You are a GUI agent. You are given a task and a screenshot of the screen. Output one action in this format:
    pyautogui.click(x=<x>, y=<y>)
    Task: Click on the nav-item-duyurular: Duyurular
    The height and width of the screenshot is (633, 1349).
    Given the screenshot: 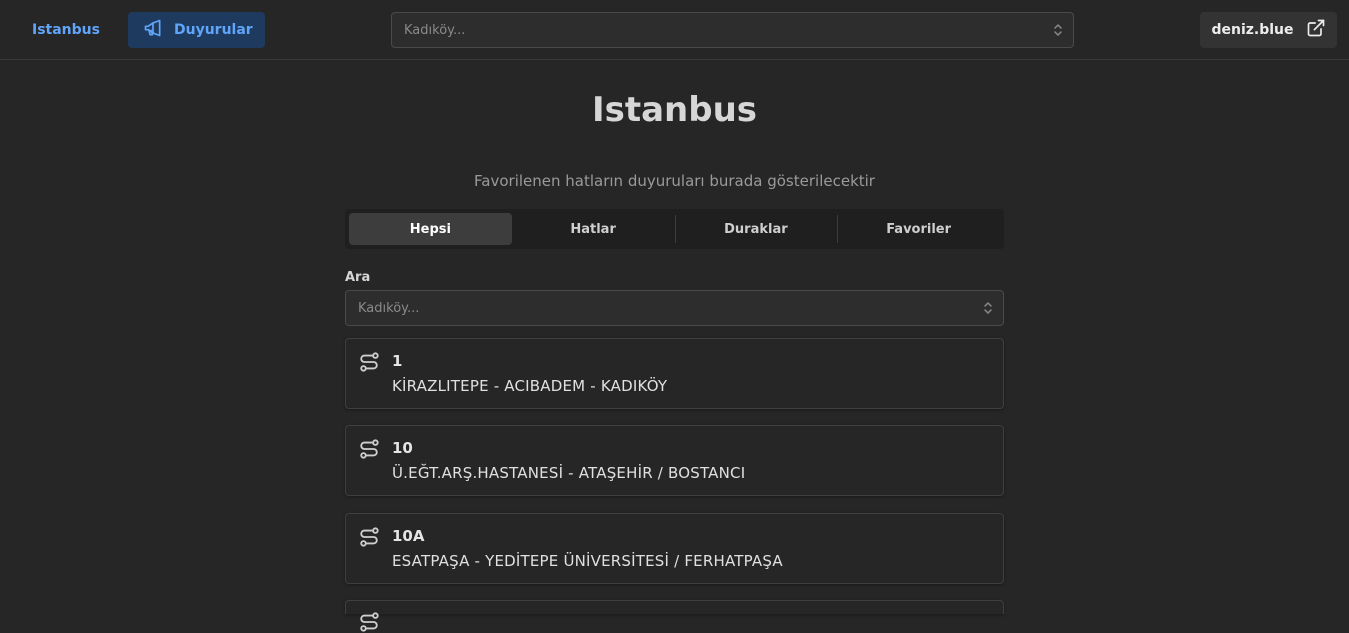 What is the action you would take?
    pyautogui.click(x=196, y=30)
    